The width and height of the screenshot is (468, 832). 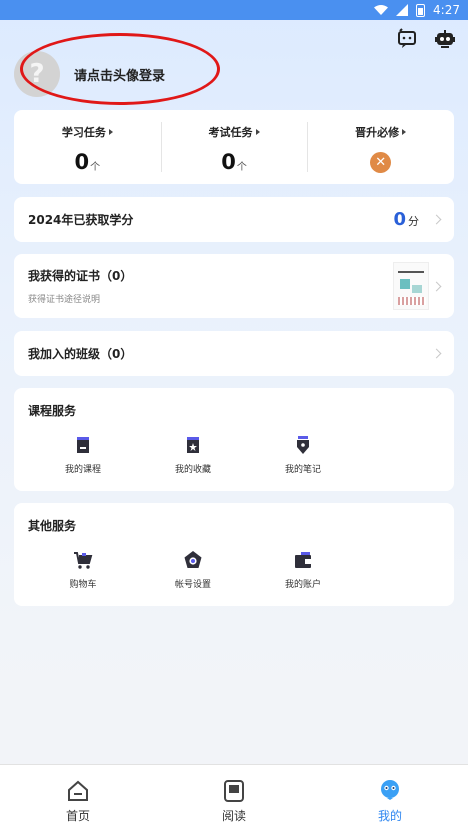 I want to click on course-book-icon, so click(x=83, y=445).